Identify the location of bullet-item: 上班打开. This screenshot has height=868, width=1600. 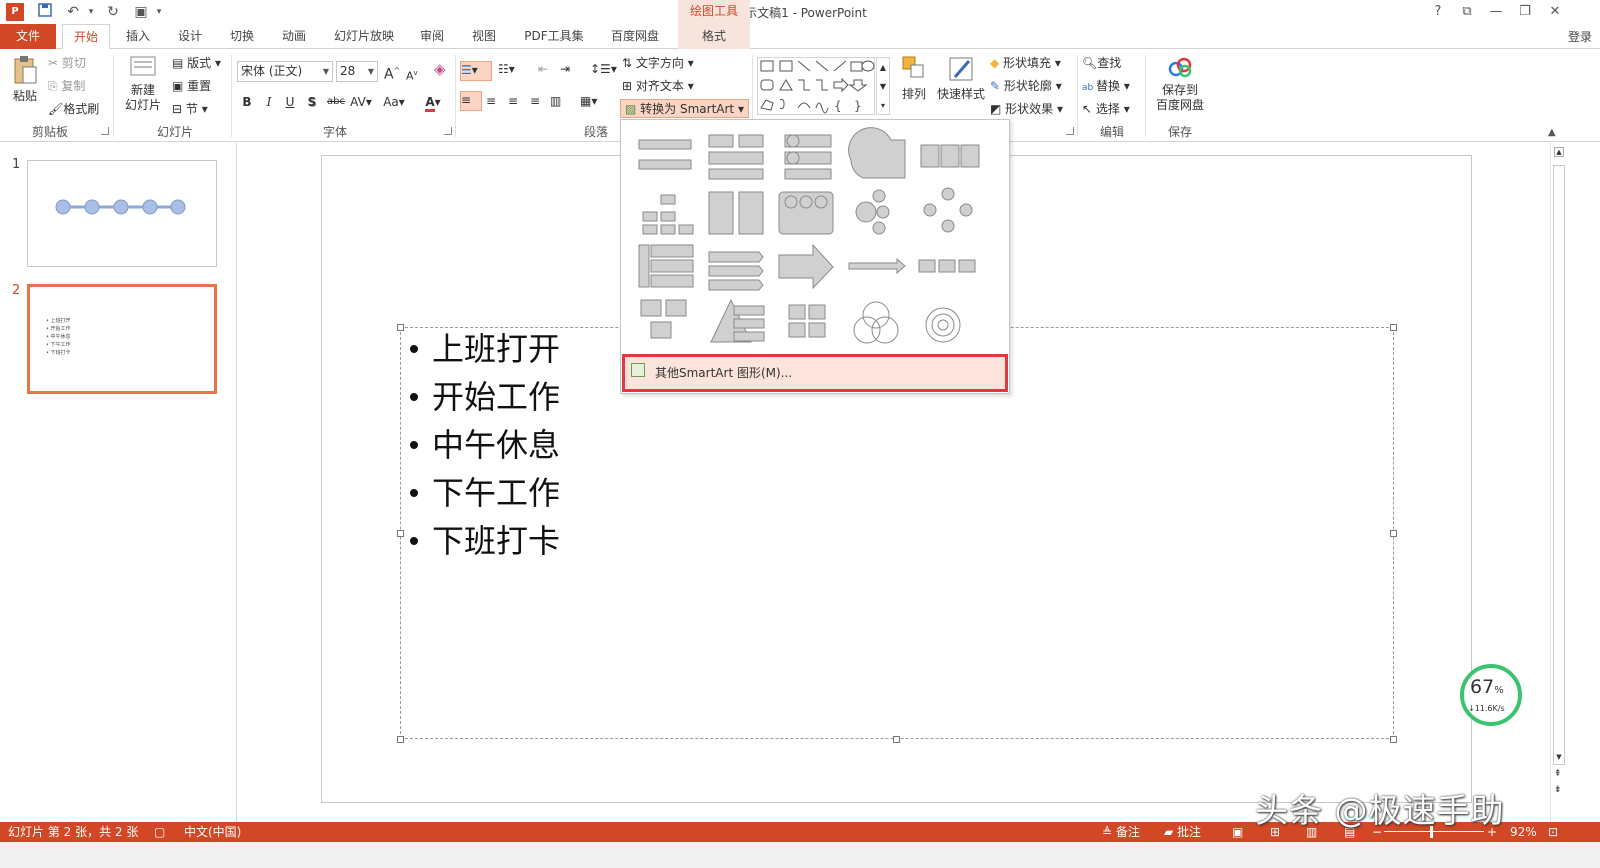
(485, 349).